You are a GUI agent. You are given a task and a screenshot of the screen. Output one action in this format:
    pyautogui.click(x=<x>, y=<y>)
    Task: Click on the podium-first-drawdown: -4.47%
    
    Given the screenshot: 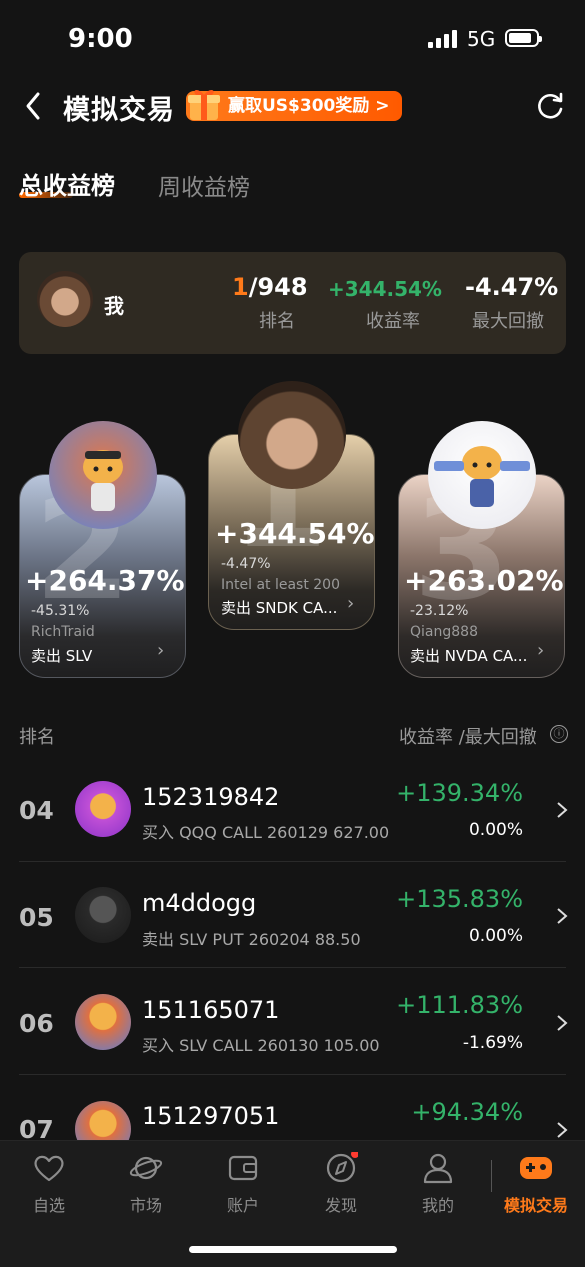 What is the action you would take?
    pyautogui.click(x=246, y=564)
    